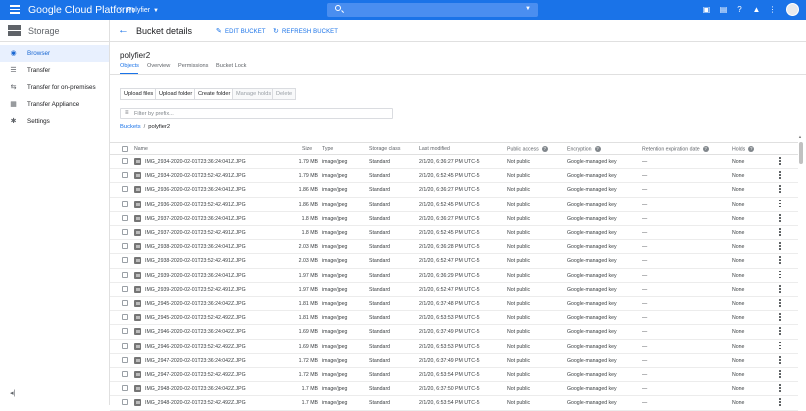 Image resolution: width=806 pixels, height=411 pixels. Describe the element at coordinates (772, 9) in the screenshot. I see `more-vert-icon: ⋮` at that location.